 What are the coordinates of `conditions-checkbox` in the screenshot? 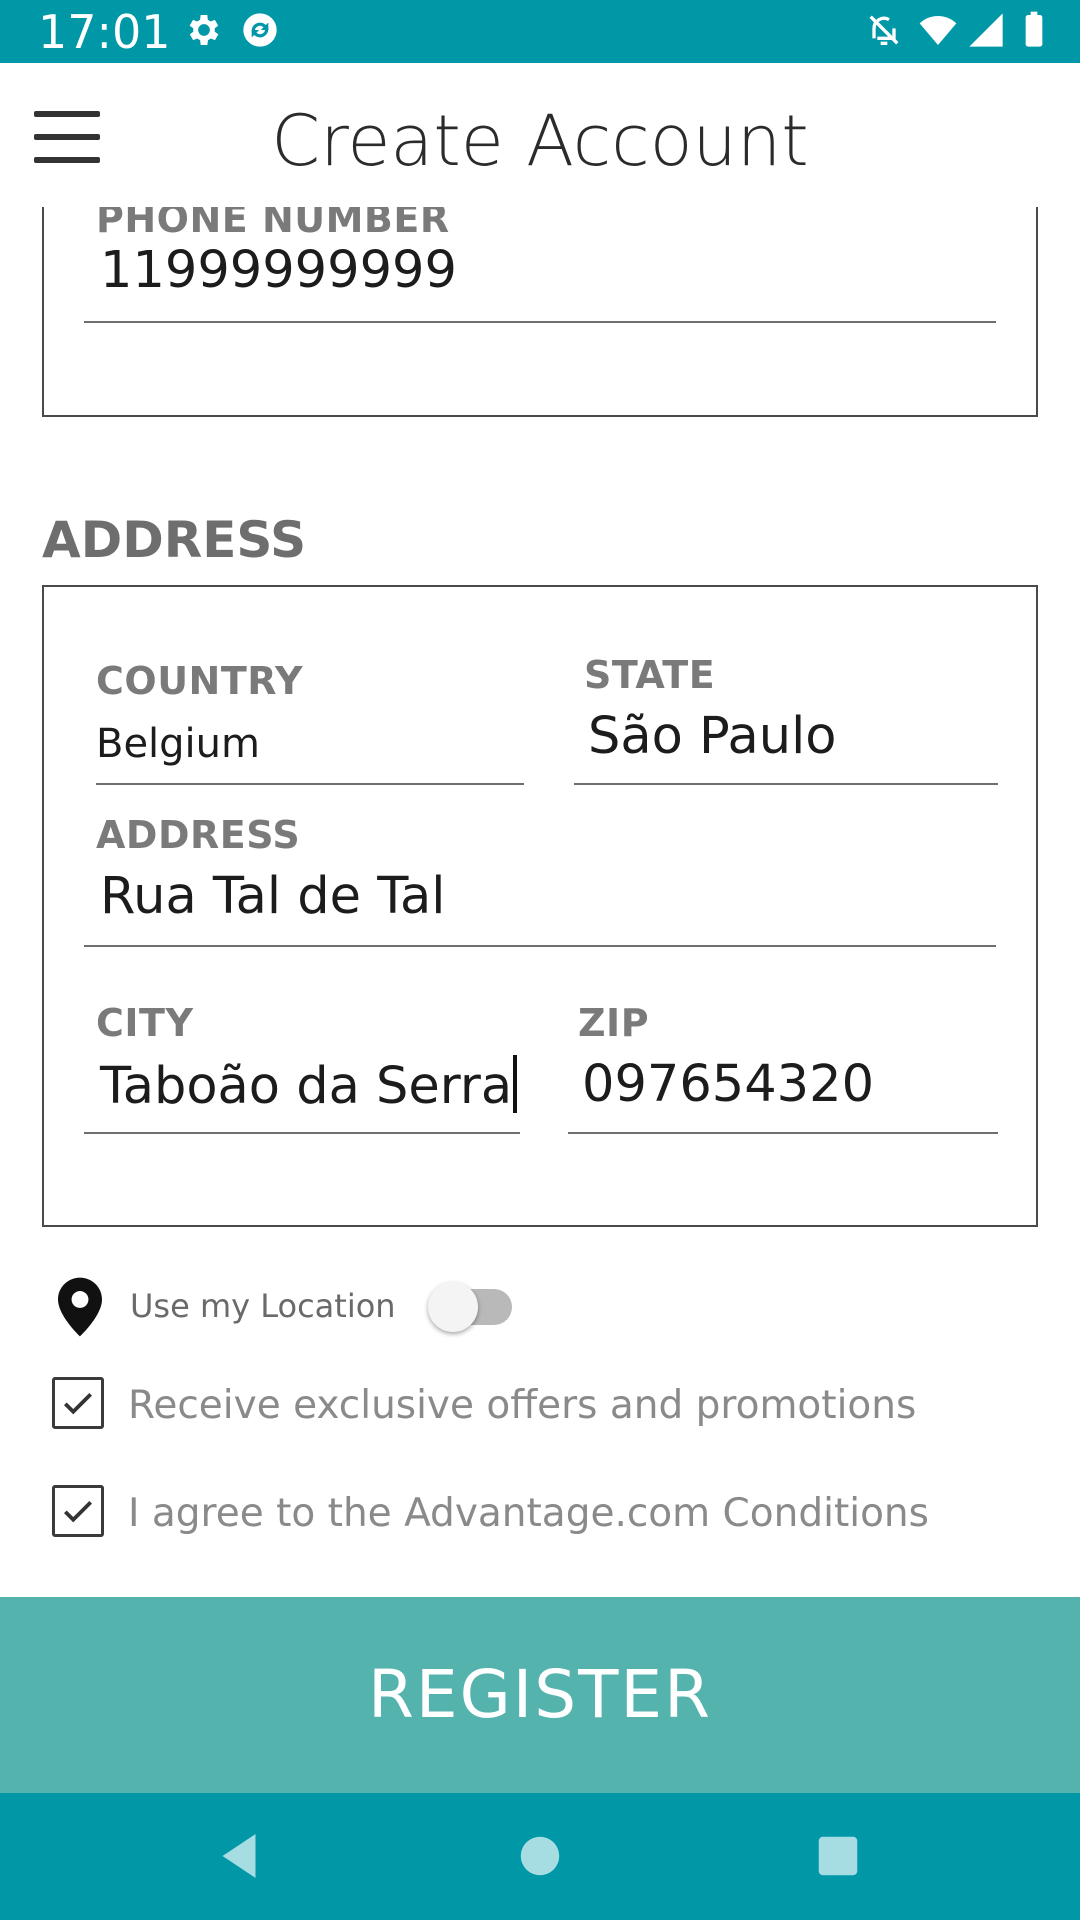 It's located at (78, 1511).